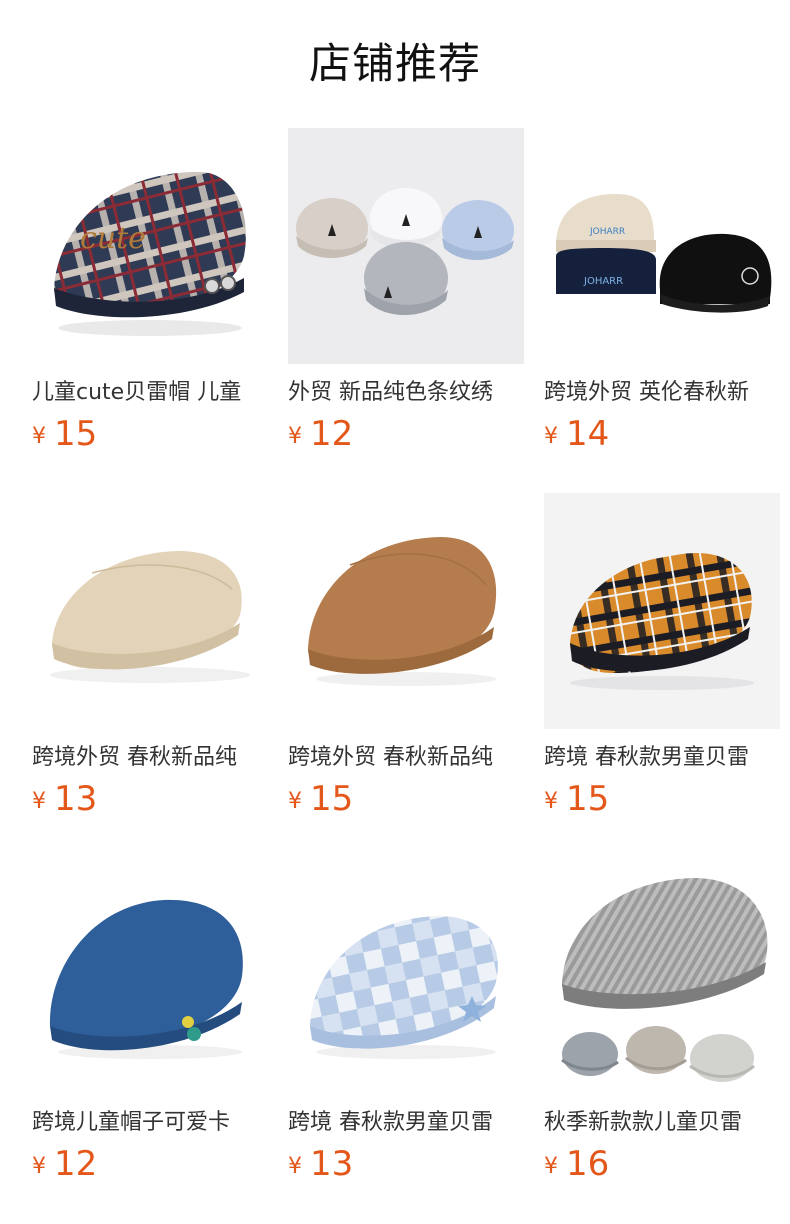  I want to click on product-name: 跨境儿童帽子可爱卡, so click(150, 1123).